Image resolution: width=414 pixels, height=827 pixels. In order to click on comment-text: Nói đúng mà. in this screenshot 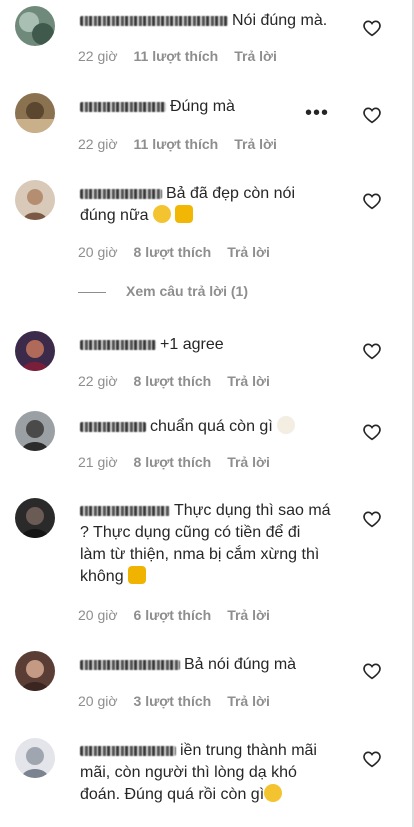, I will do `click(211, 21)`.